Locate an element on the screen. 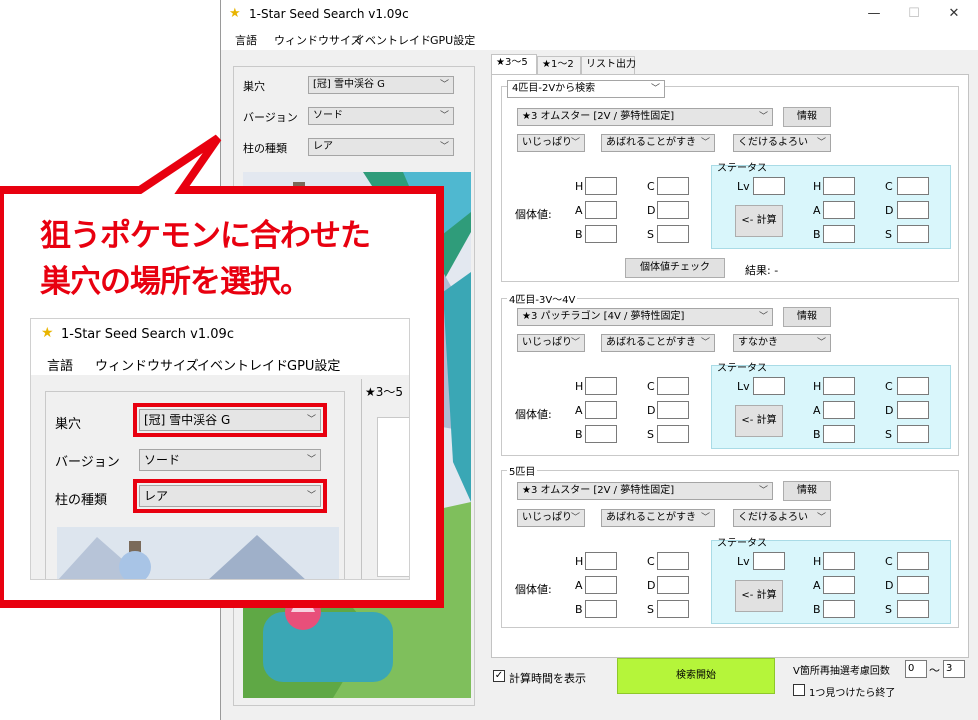 The width and height of the screenshot is (978, 720). ability-select-2: すなかき ﹀ is located at coordinates (782, 343).